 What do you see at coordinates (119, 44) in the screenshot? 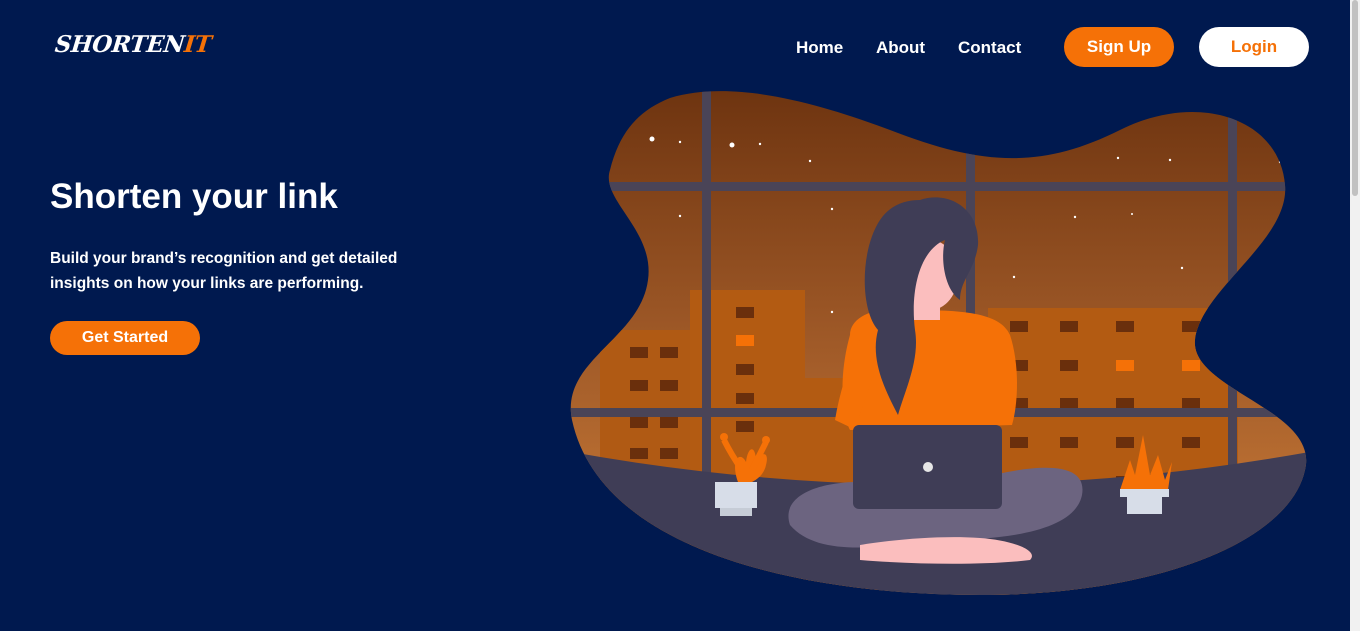
I see `logo-text-main: SHORTEN` at bounding box center [119, 44].